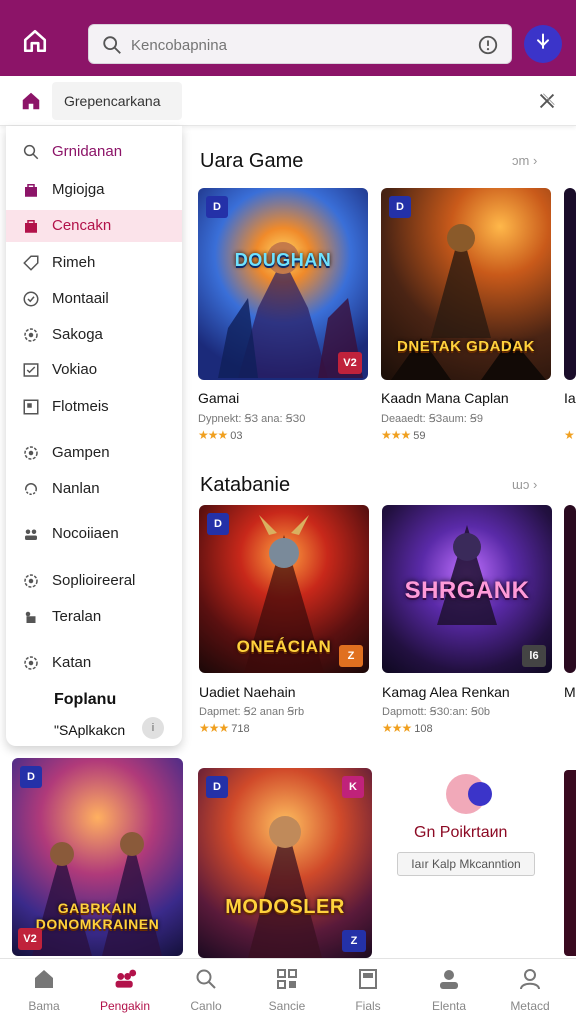  I want to click on game-rating: ★, so click(570, 435).